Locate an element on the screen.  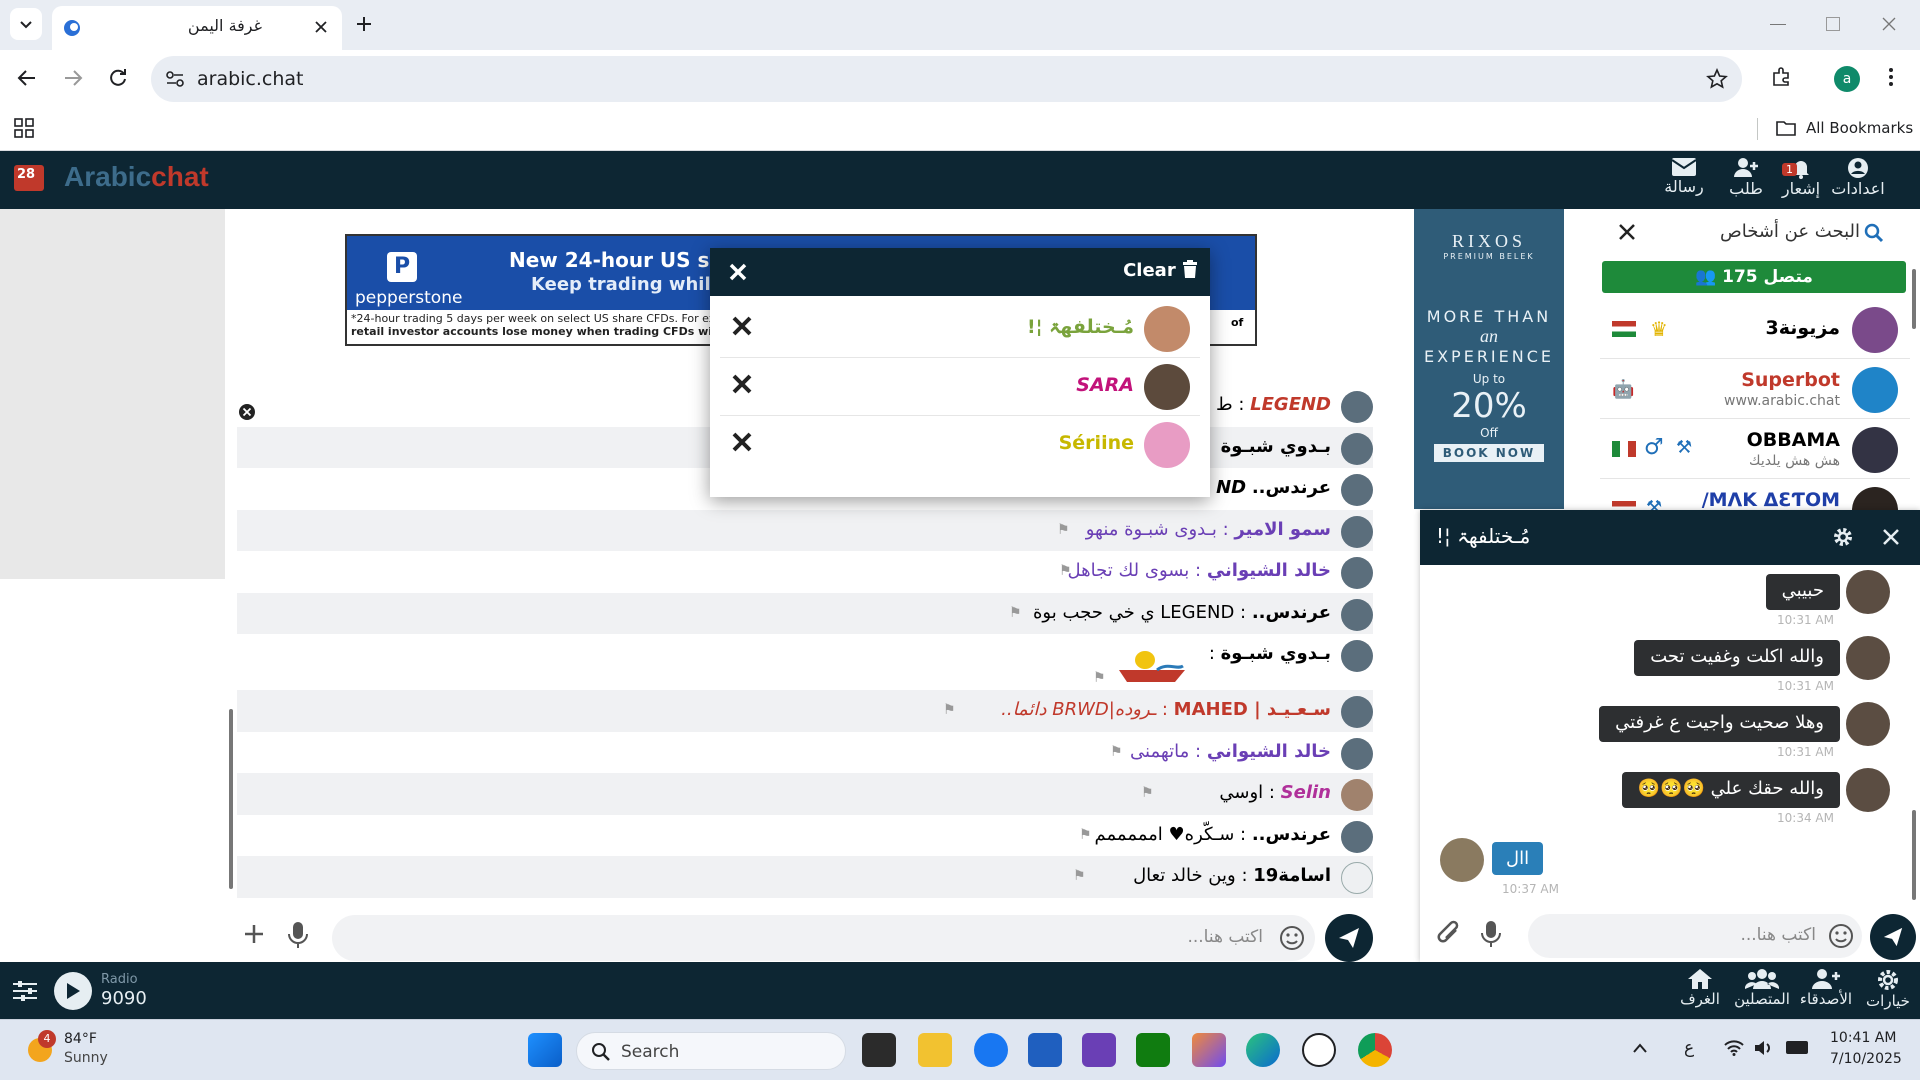
bookmark-star-icon is located at coordinates (1717, 79).